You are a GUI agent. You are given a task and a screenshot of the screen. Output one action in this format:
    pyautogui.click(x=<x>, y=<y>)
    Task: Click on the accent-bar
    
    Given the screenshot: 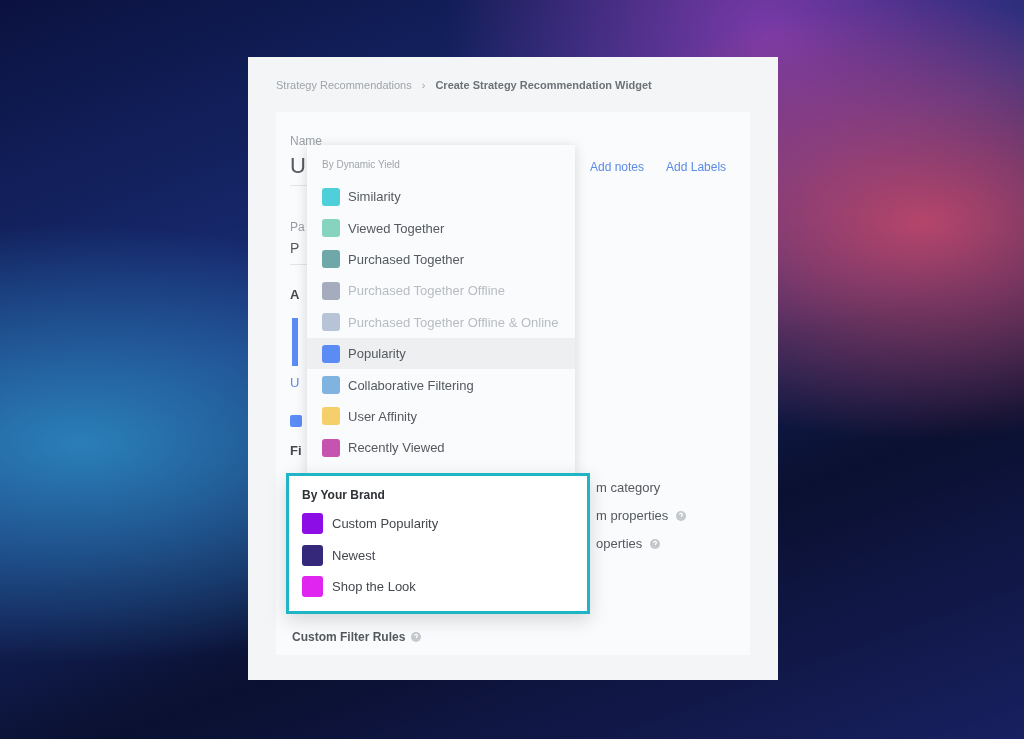 What is the action you would take?
    pyautogui.click(x=295, y=342)
    